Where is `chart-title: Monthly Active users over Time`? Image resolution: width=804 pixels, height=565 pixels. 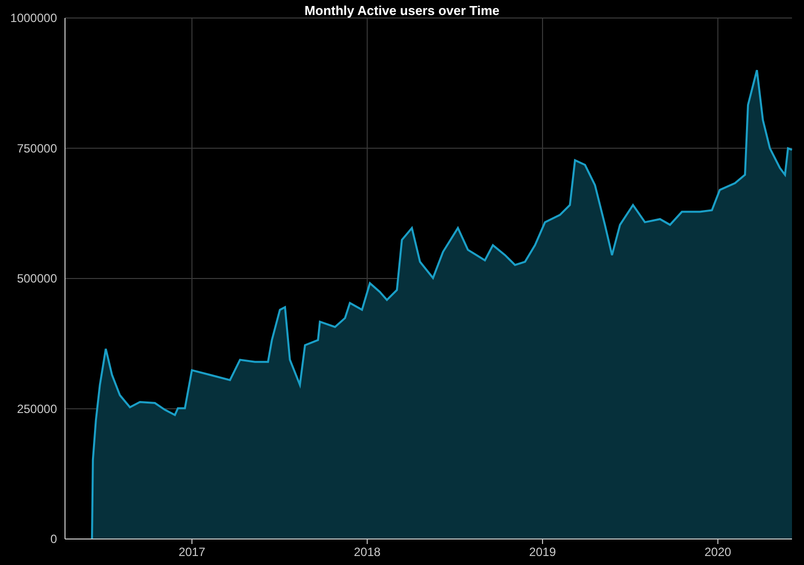
chart-title: Monthly Active users over Time is located at coordinates (402, 10).